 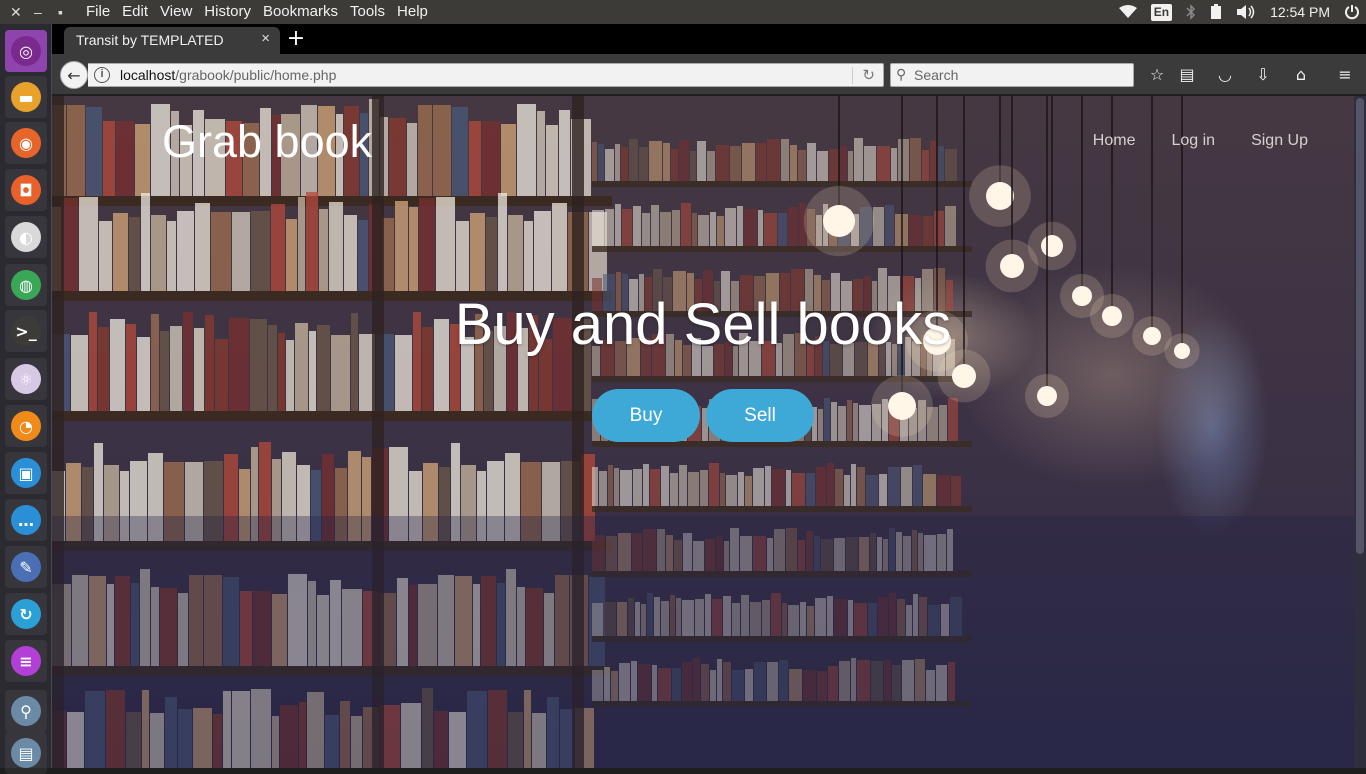 I want to click on firefox-icon: ◉, so click(x=26, y=143).